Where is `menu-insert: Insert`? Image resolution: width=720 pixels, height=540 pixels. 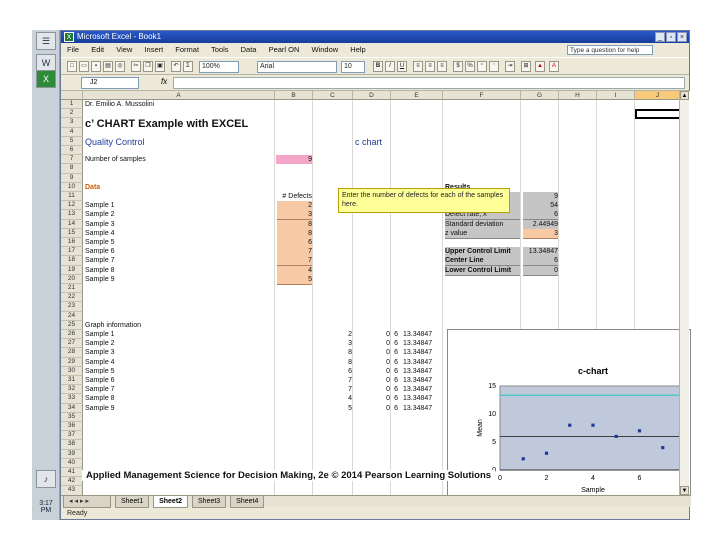 menu-insert: Insert is located at coordinates (153, 49).